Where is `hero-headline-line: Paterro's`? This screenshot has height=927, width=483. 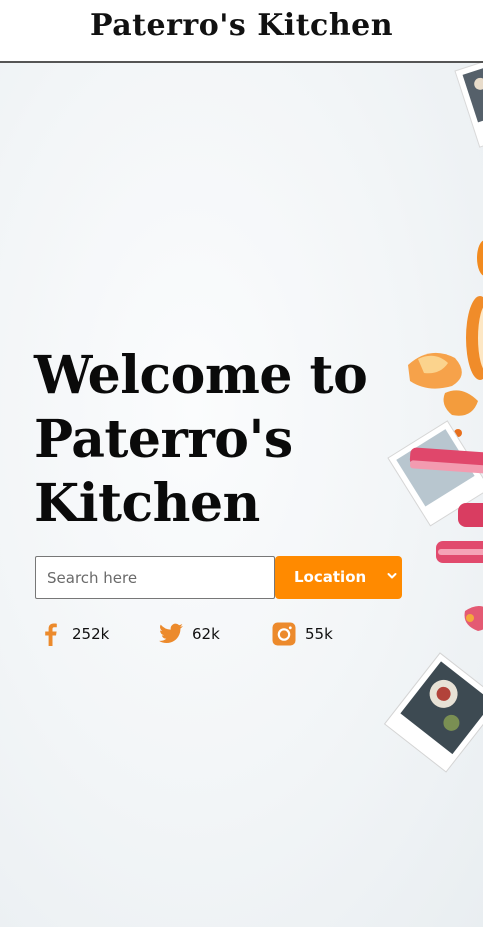
hero-headline-line: Paterro's is located at coordinates (163, 439).